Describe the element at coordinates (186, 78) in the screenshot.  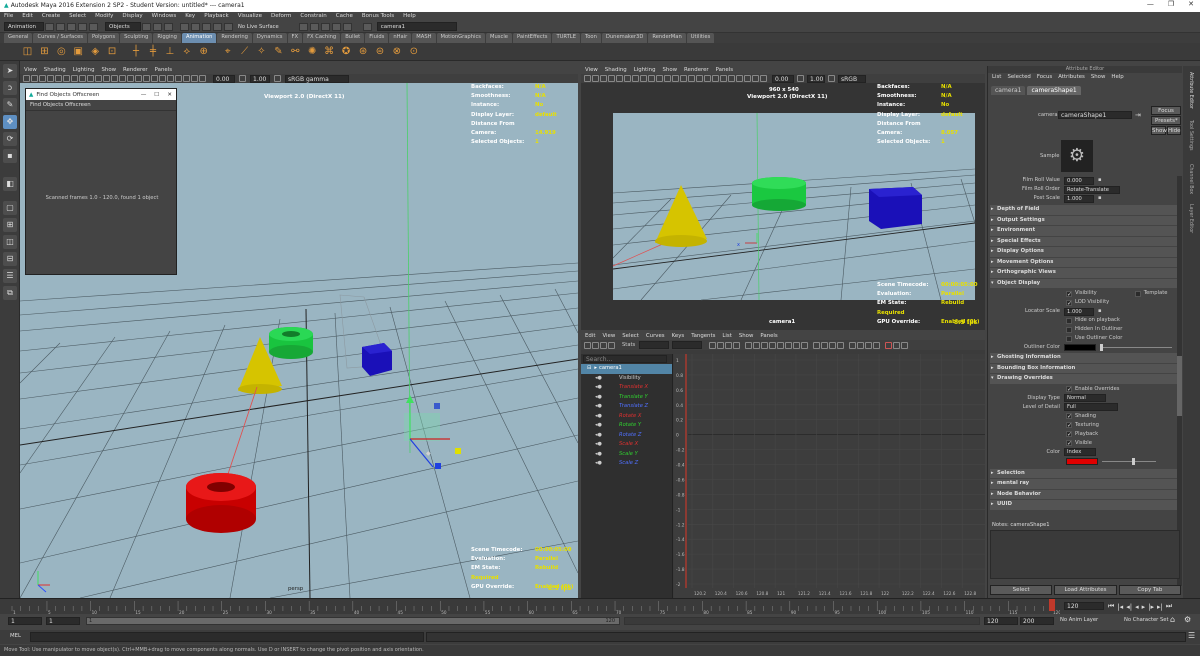
I see `xray-icon` at that location.